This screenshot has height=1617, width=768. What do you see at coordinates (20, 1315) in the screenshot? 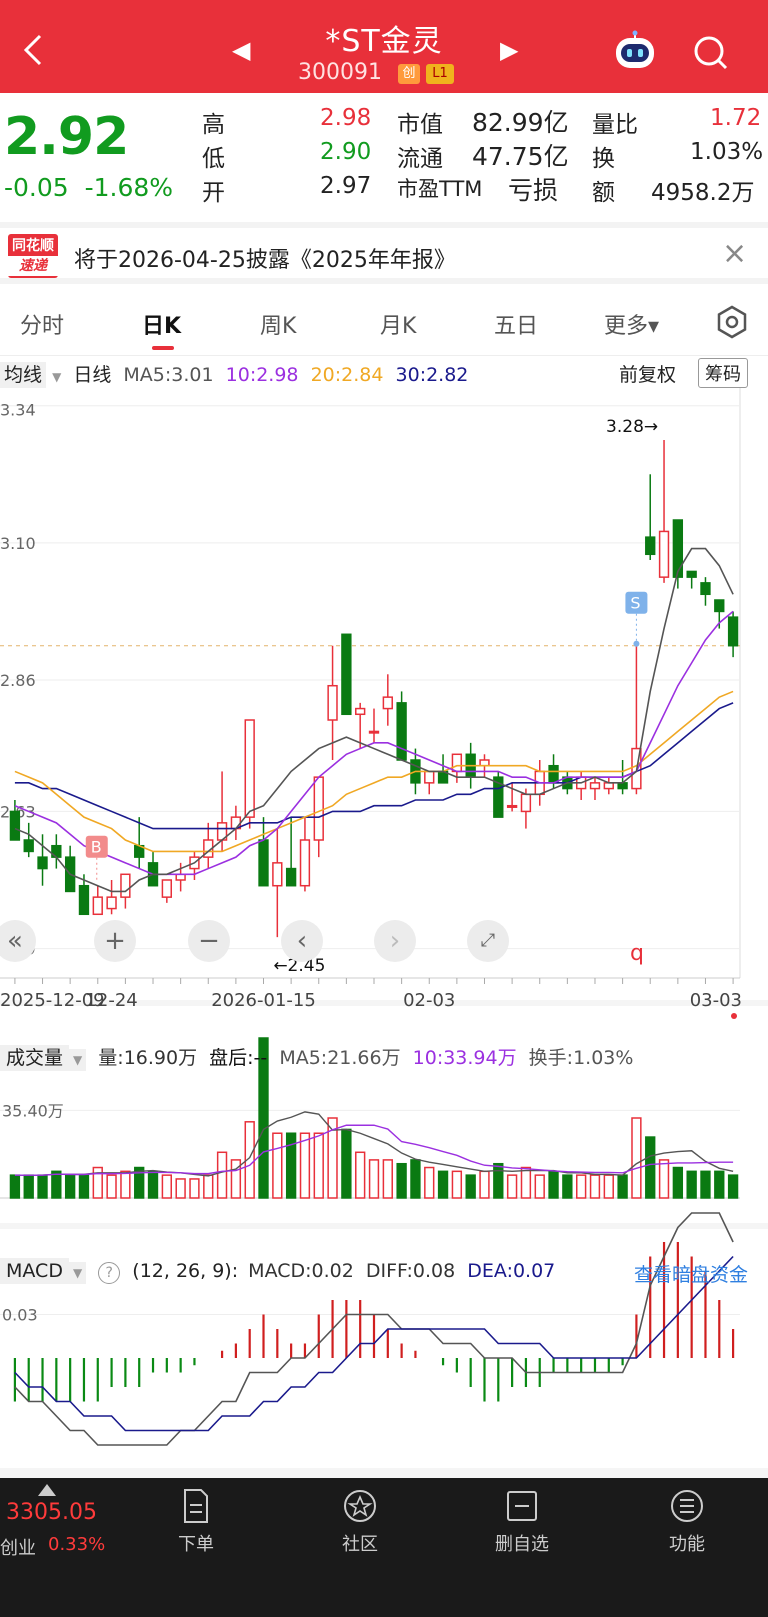
I see `macd-axis-label: 0.03` at bounding box center [20, 1315].